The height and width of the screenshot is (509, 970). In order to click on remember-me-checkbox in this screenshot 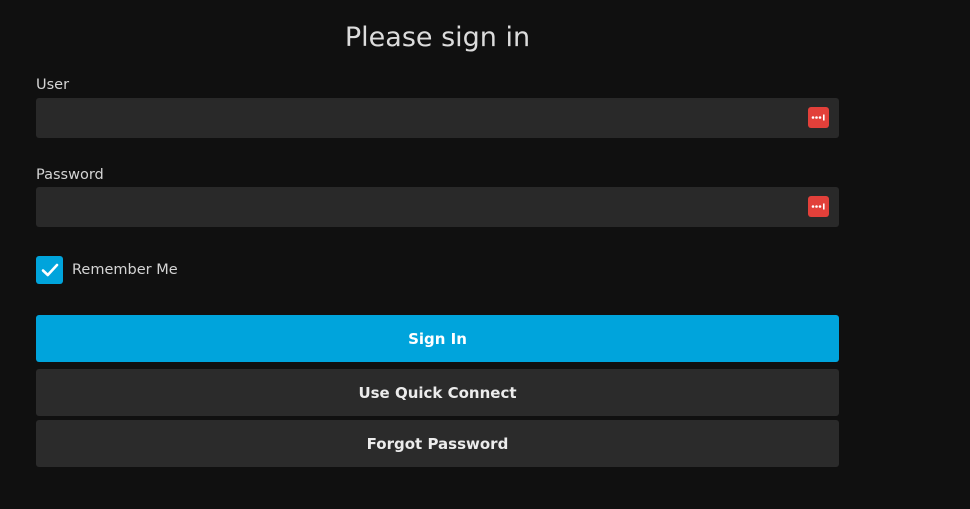, I will do `click(49, 270)`.